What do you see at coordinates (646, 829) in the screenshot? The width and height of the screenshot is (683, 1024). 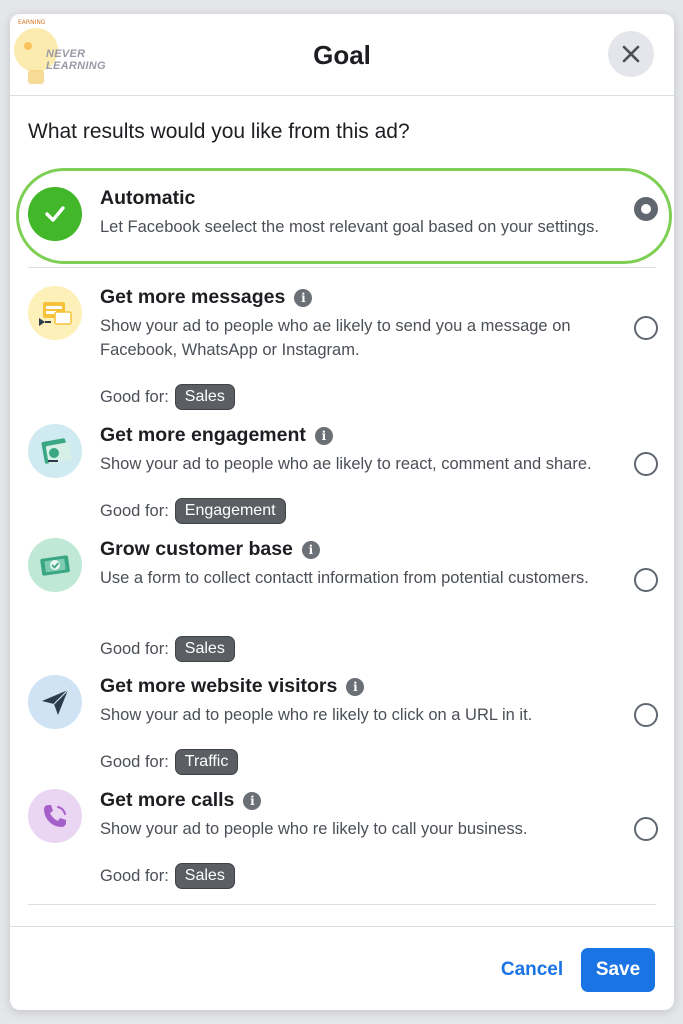 I see `radio-get-more-calls` at bounding box center [646, 829].